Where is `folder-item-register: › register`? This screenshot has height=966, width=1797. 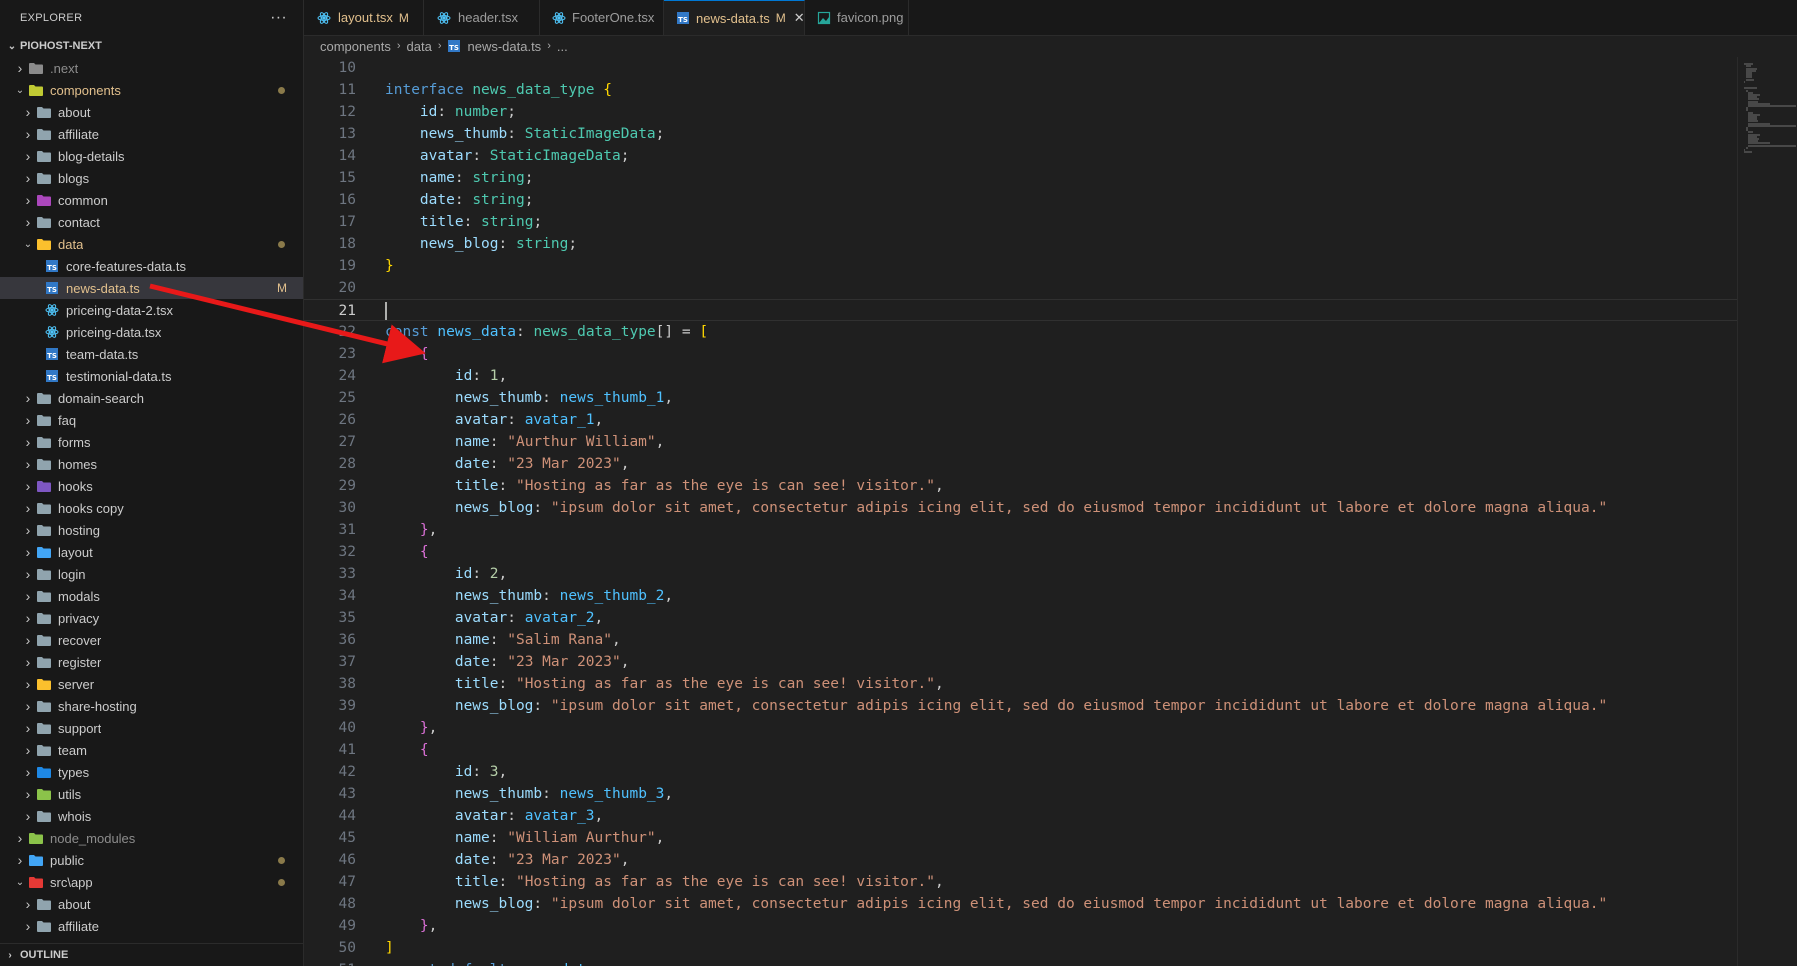 folder-item-register: › register is located at coordinates (151, 662).